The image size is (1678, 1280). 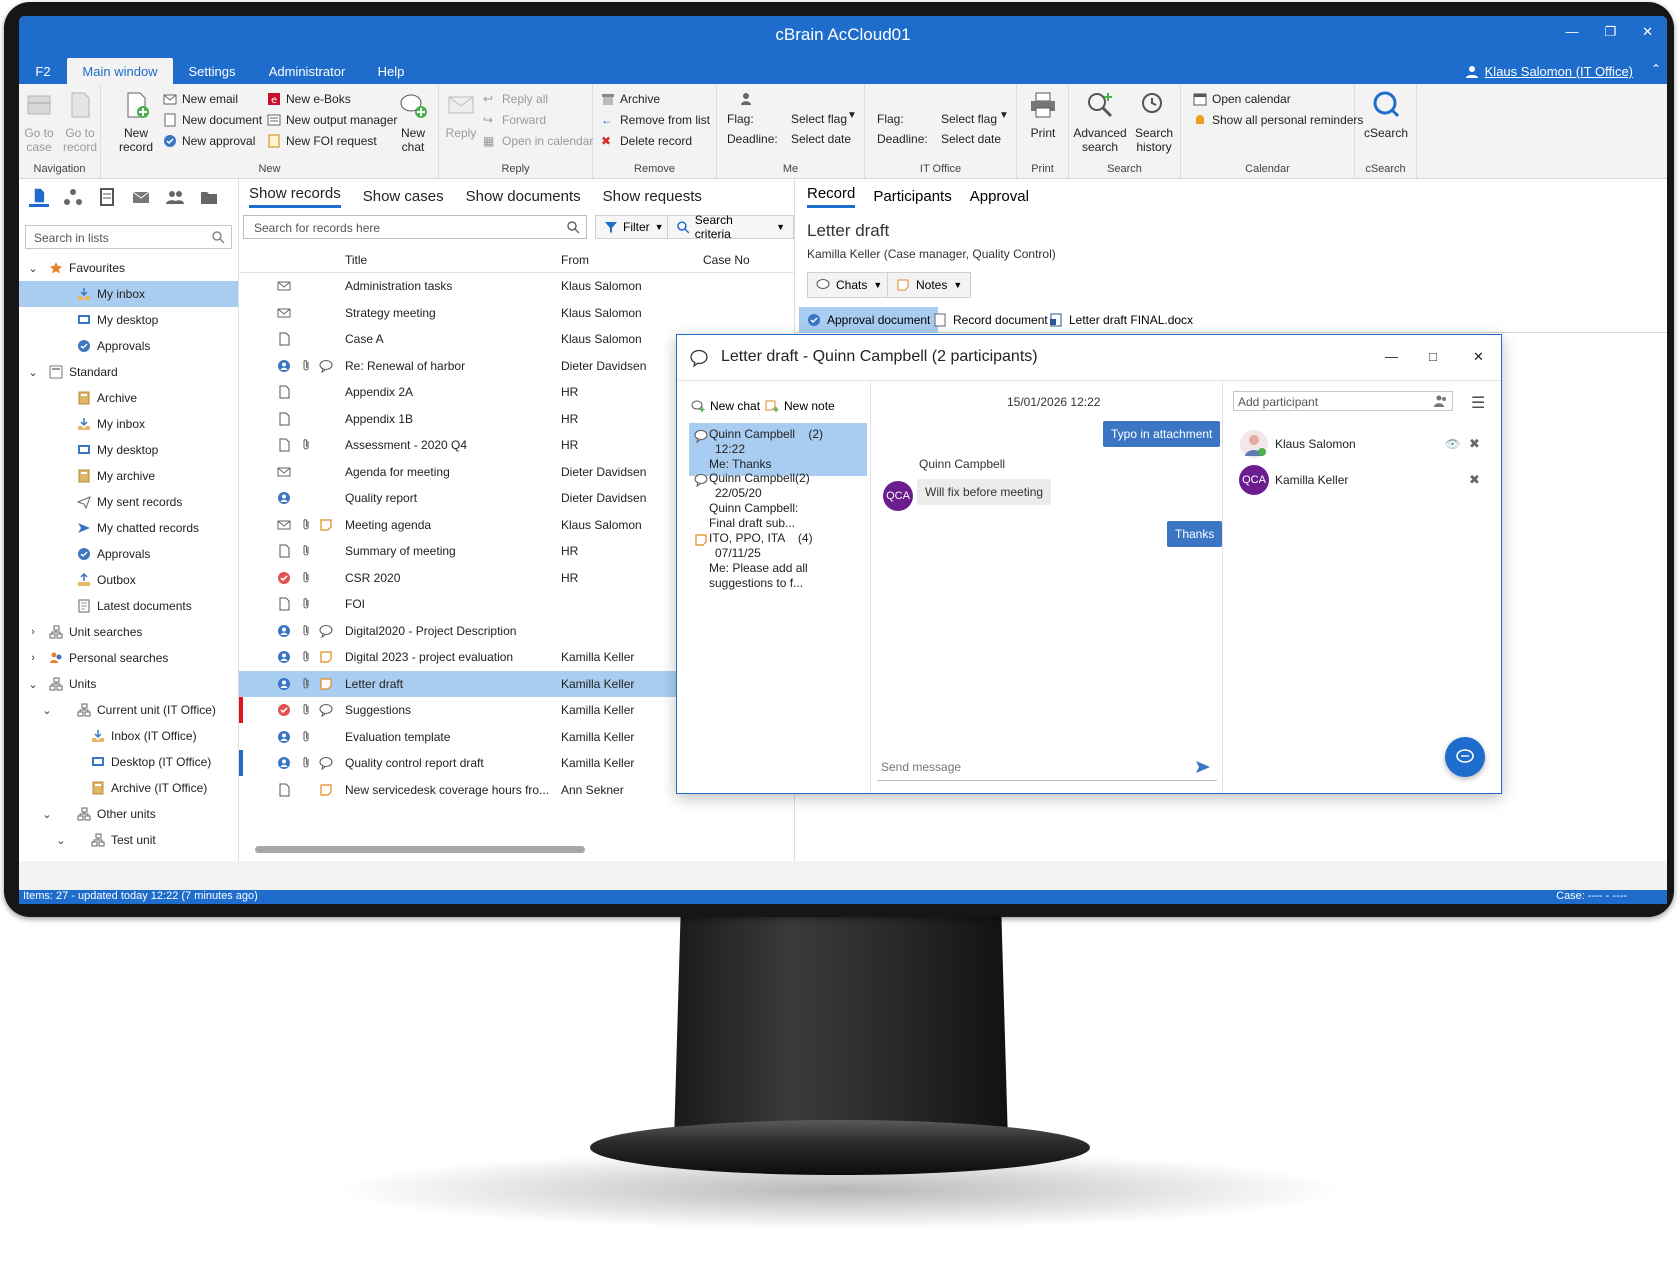 I want to click on new-email-button: New email, so click(x=200, y=99).